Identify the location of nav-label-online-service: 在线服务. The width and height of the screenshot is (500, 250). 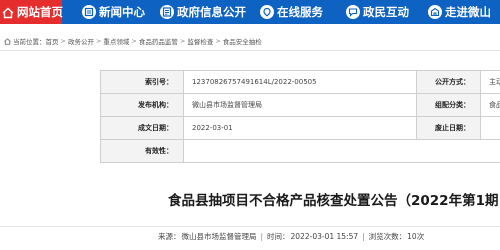
(300, 12).